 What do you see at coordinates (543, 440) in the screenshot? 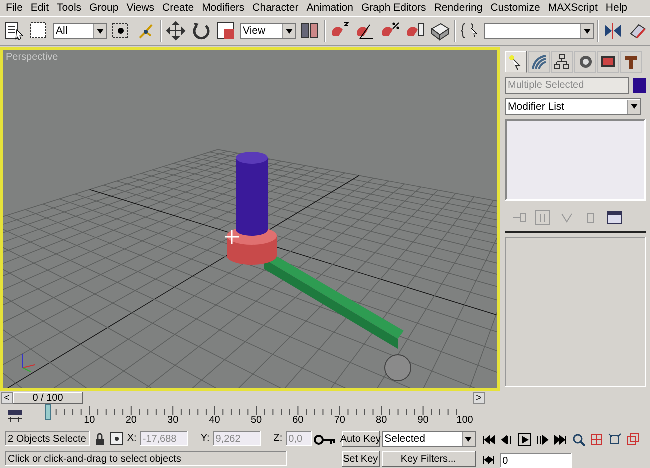
I see `next-frame-icon` at bounding box center [543, 440].